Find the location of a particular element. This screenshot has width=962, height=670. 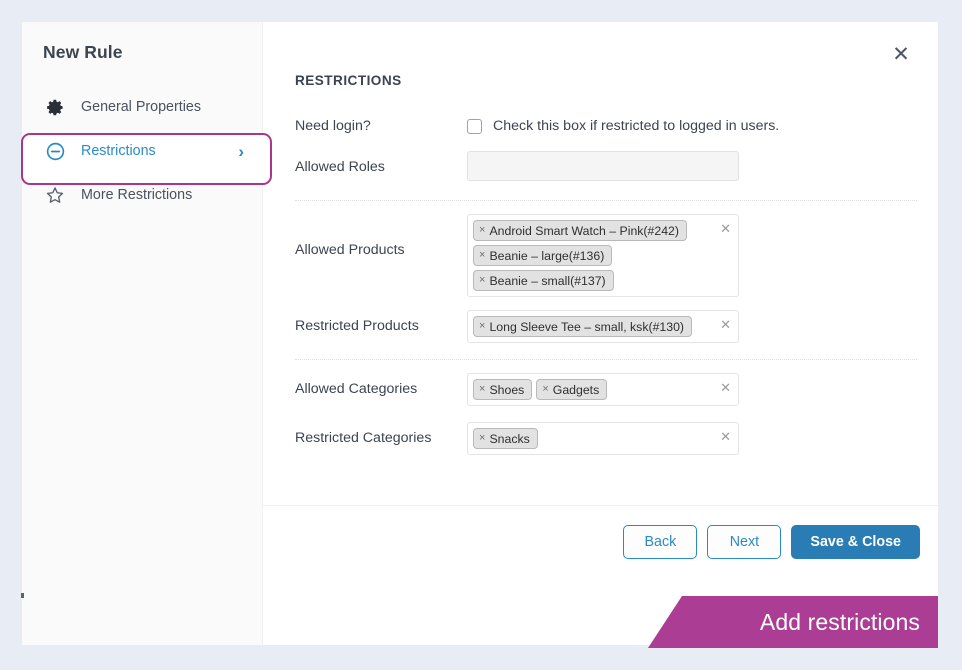

allowed-roles-label: Allowed Roles is located at coordinates (340, 167).